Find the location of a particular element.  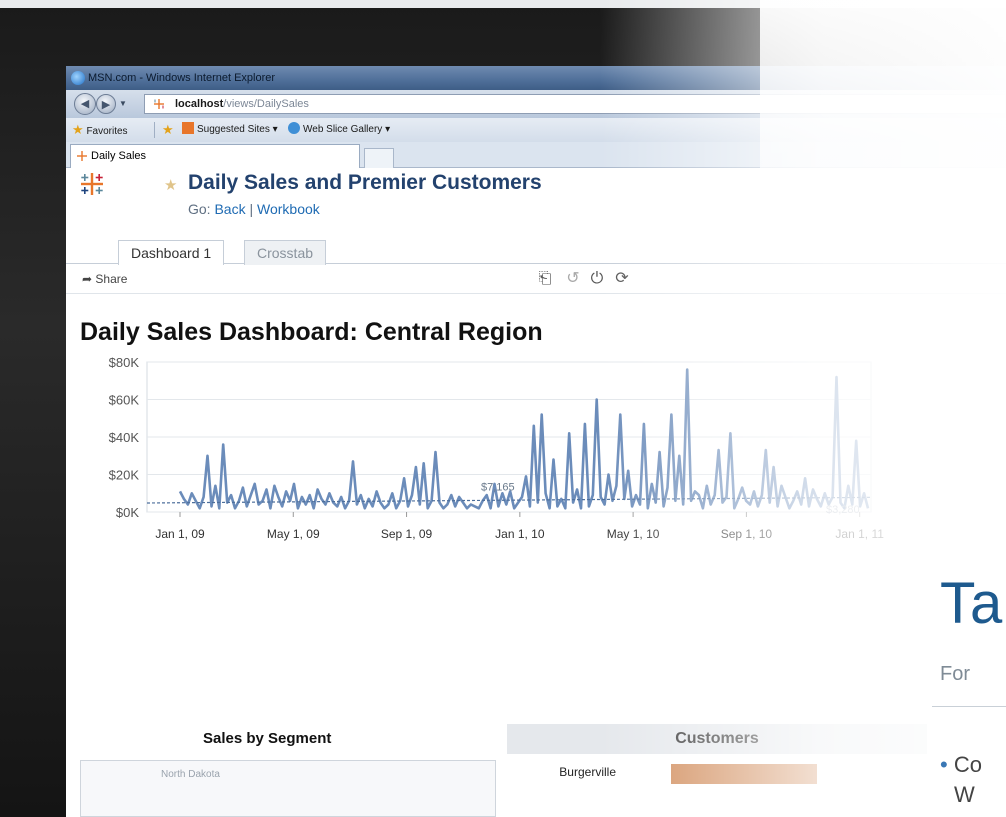

slide-divider is located at coordinates (969, 706).